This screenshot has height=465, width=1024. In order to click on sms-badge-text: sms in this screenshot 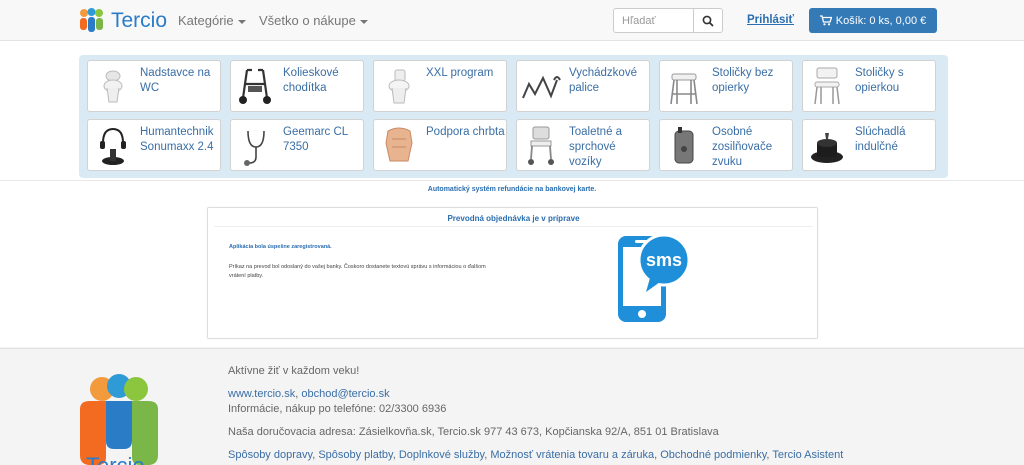, I will do `click(664, 260)`.